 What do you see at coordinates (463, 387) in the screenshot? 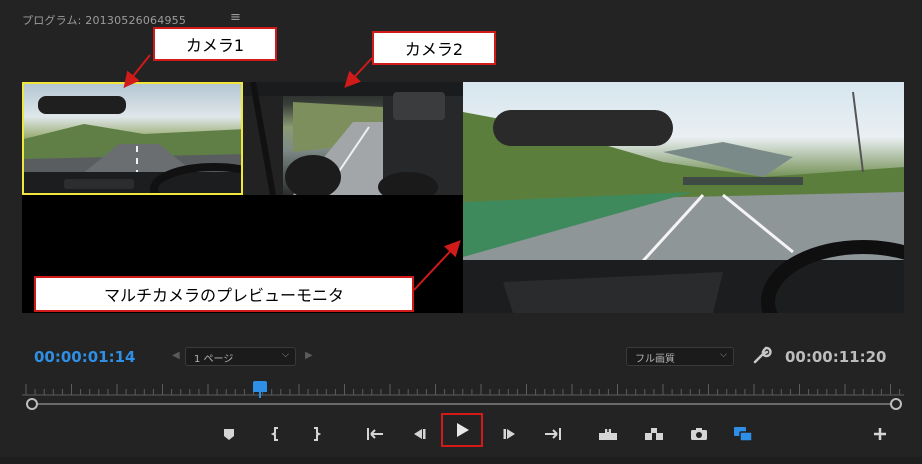
I see `time-ruler` at bounding box center [463, 387].